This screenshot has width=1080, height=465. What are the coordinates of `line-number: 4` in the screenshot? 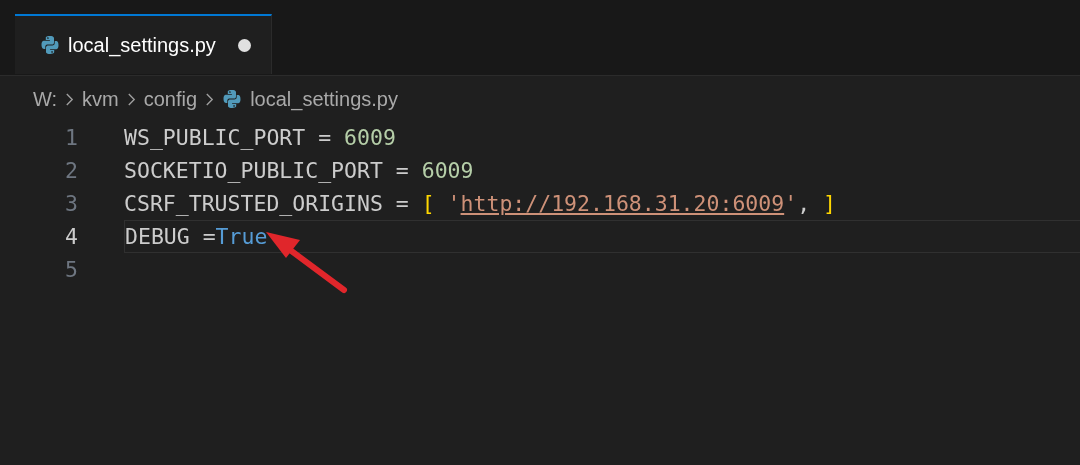 It's located at (71, 236).